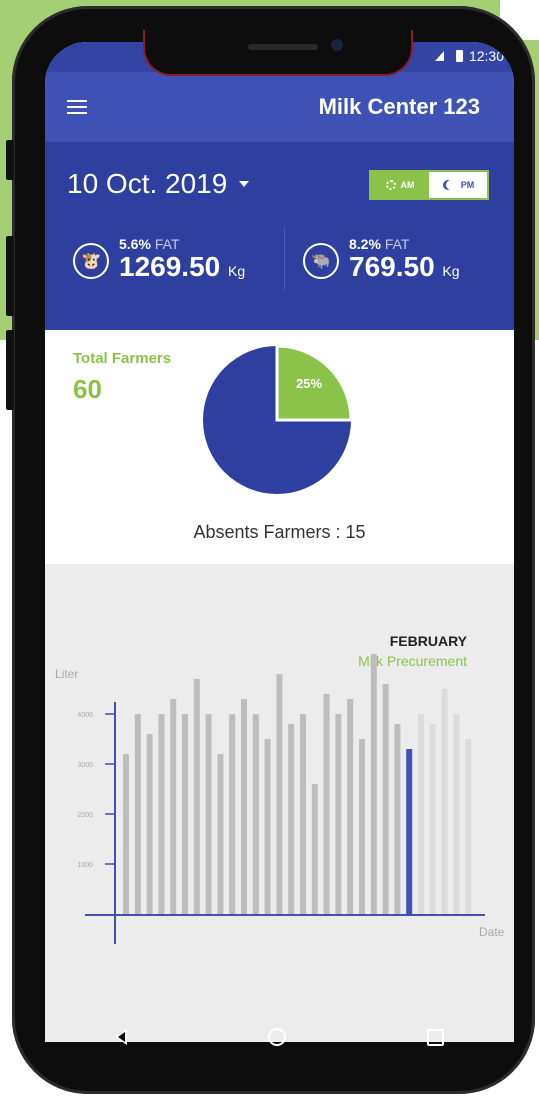 The width and height of the screenshot is (539, 1097). I want to click on chevron-down-icon, so click(244, 184).